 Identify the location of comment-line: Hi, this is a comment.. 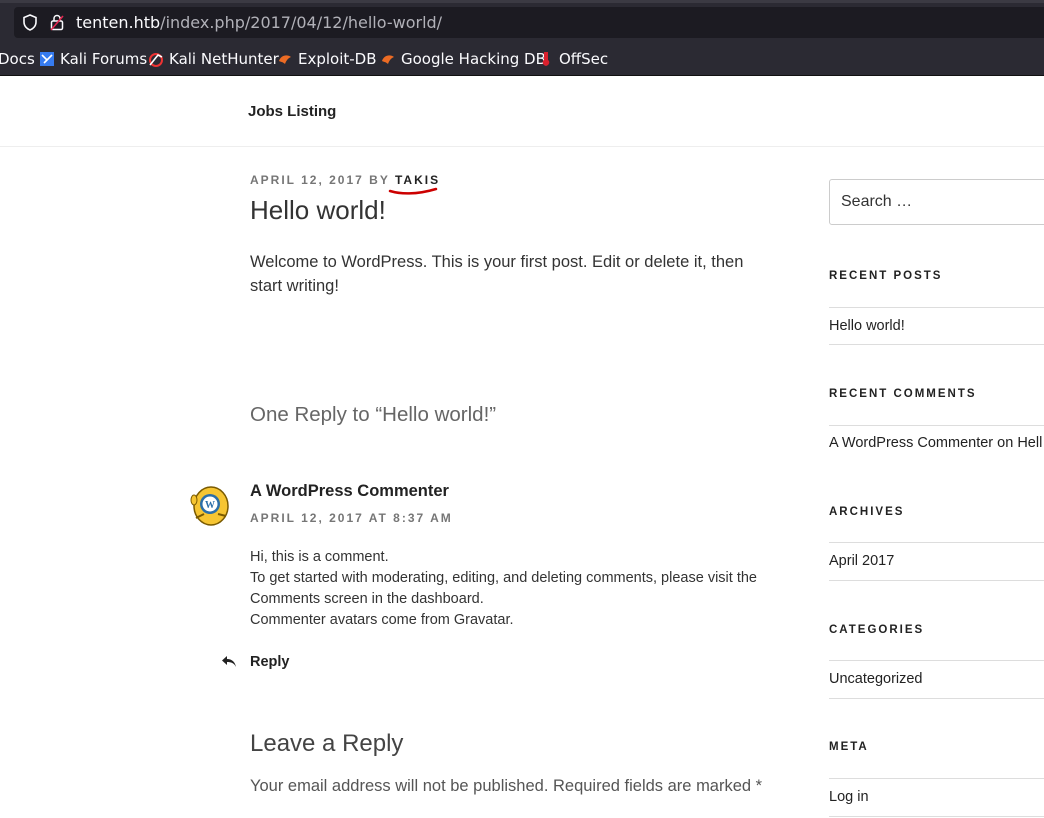
(319, 557).